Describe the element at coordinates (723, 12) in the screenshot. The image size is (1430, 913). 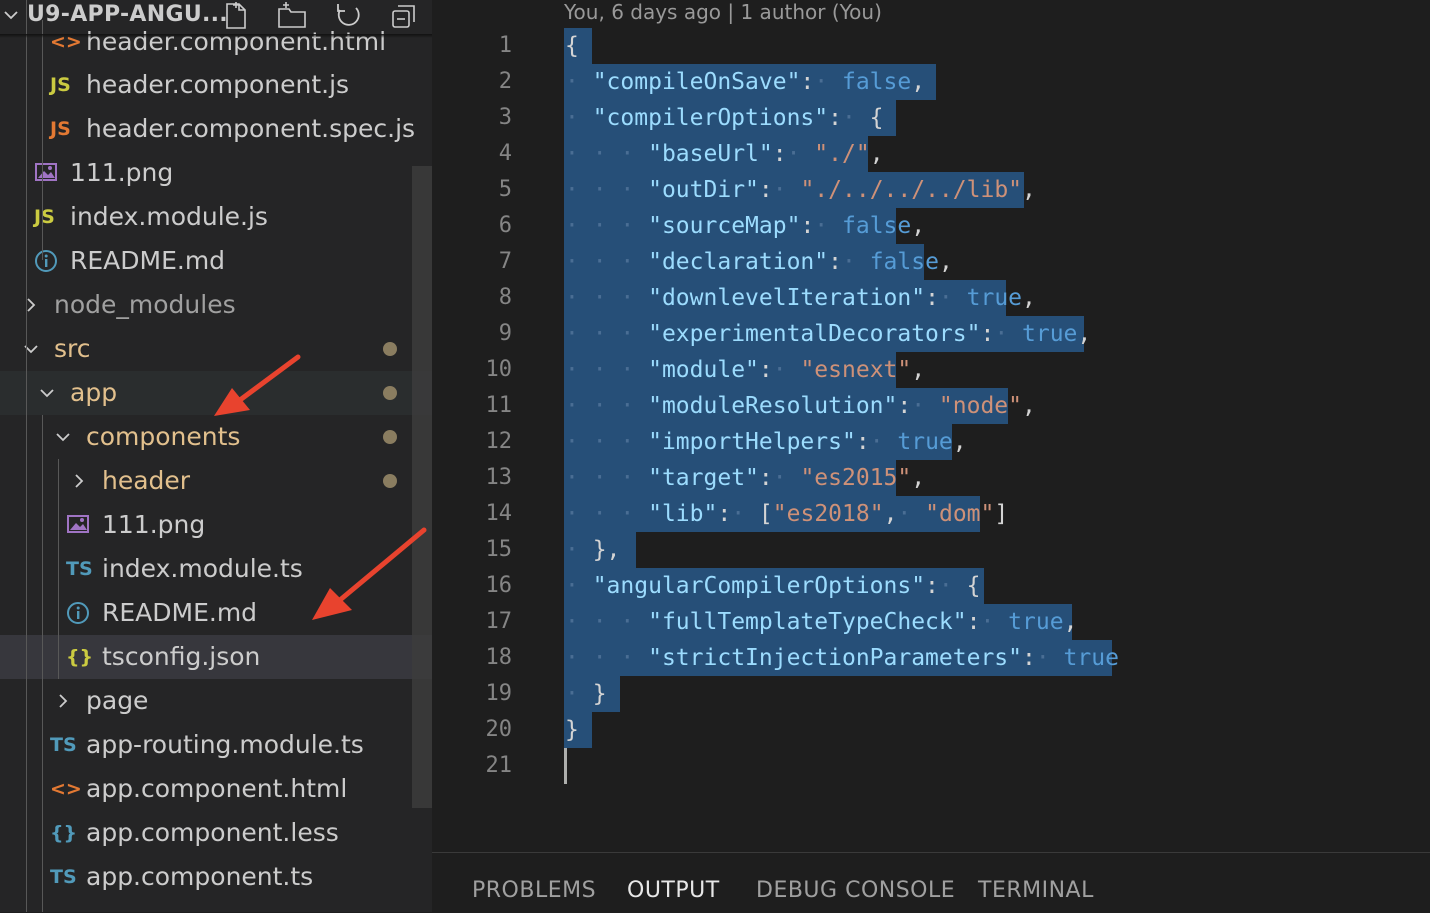
I see `git-blame-annotation: You, 6 days ago | 1 author (You)` at that location.